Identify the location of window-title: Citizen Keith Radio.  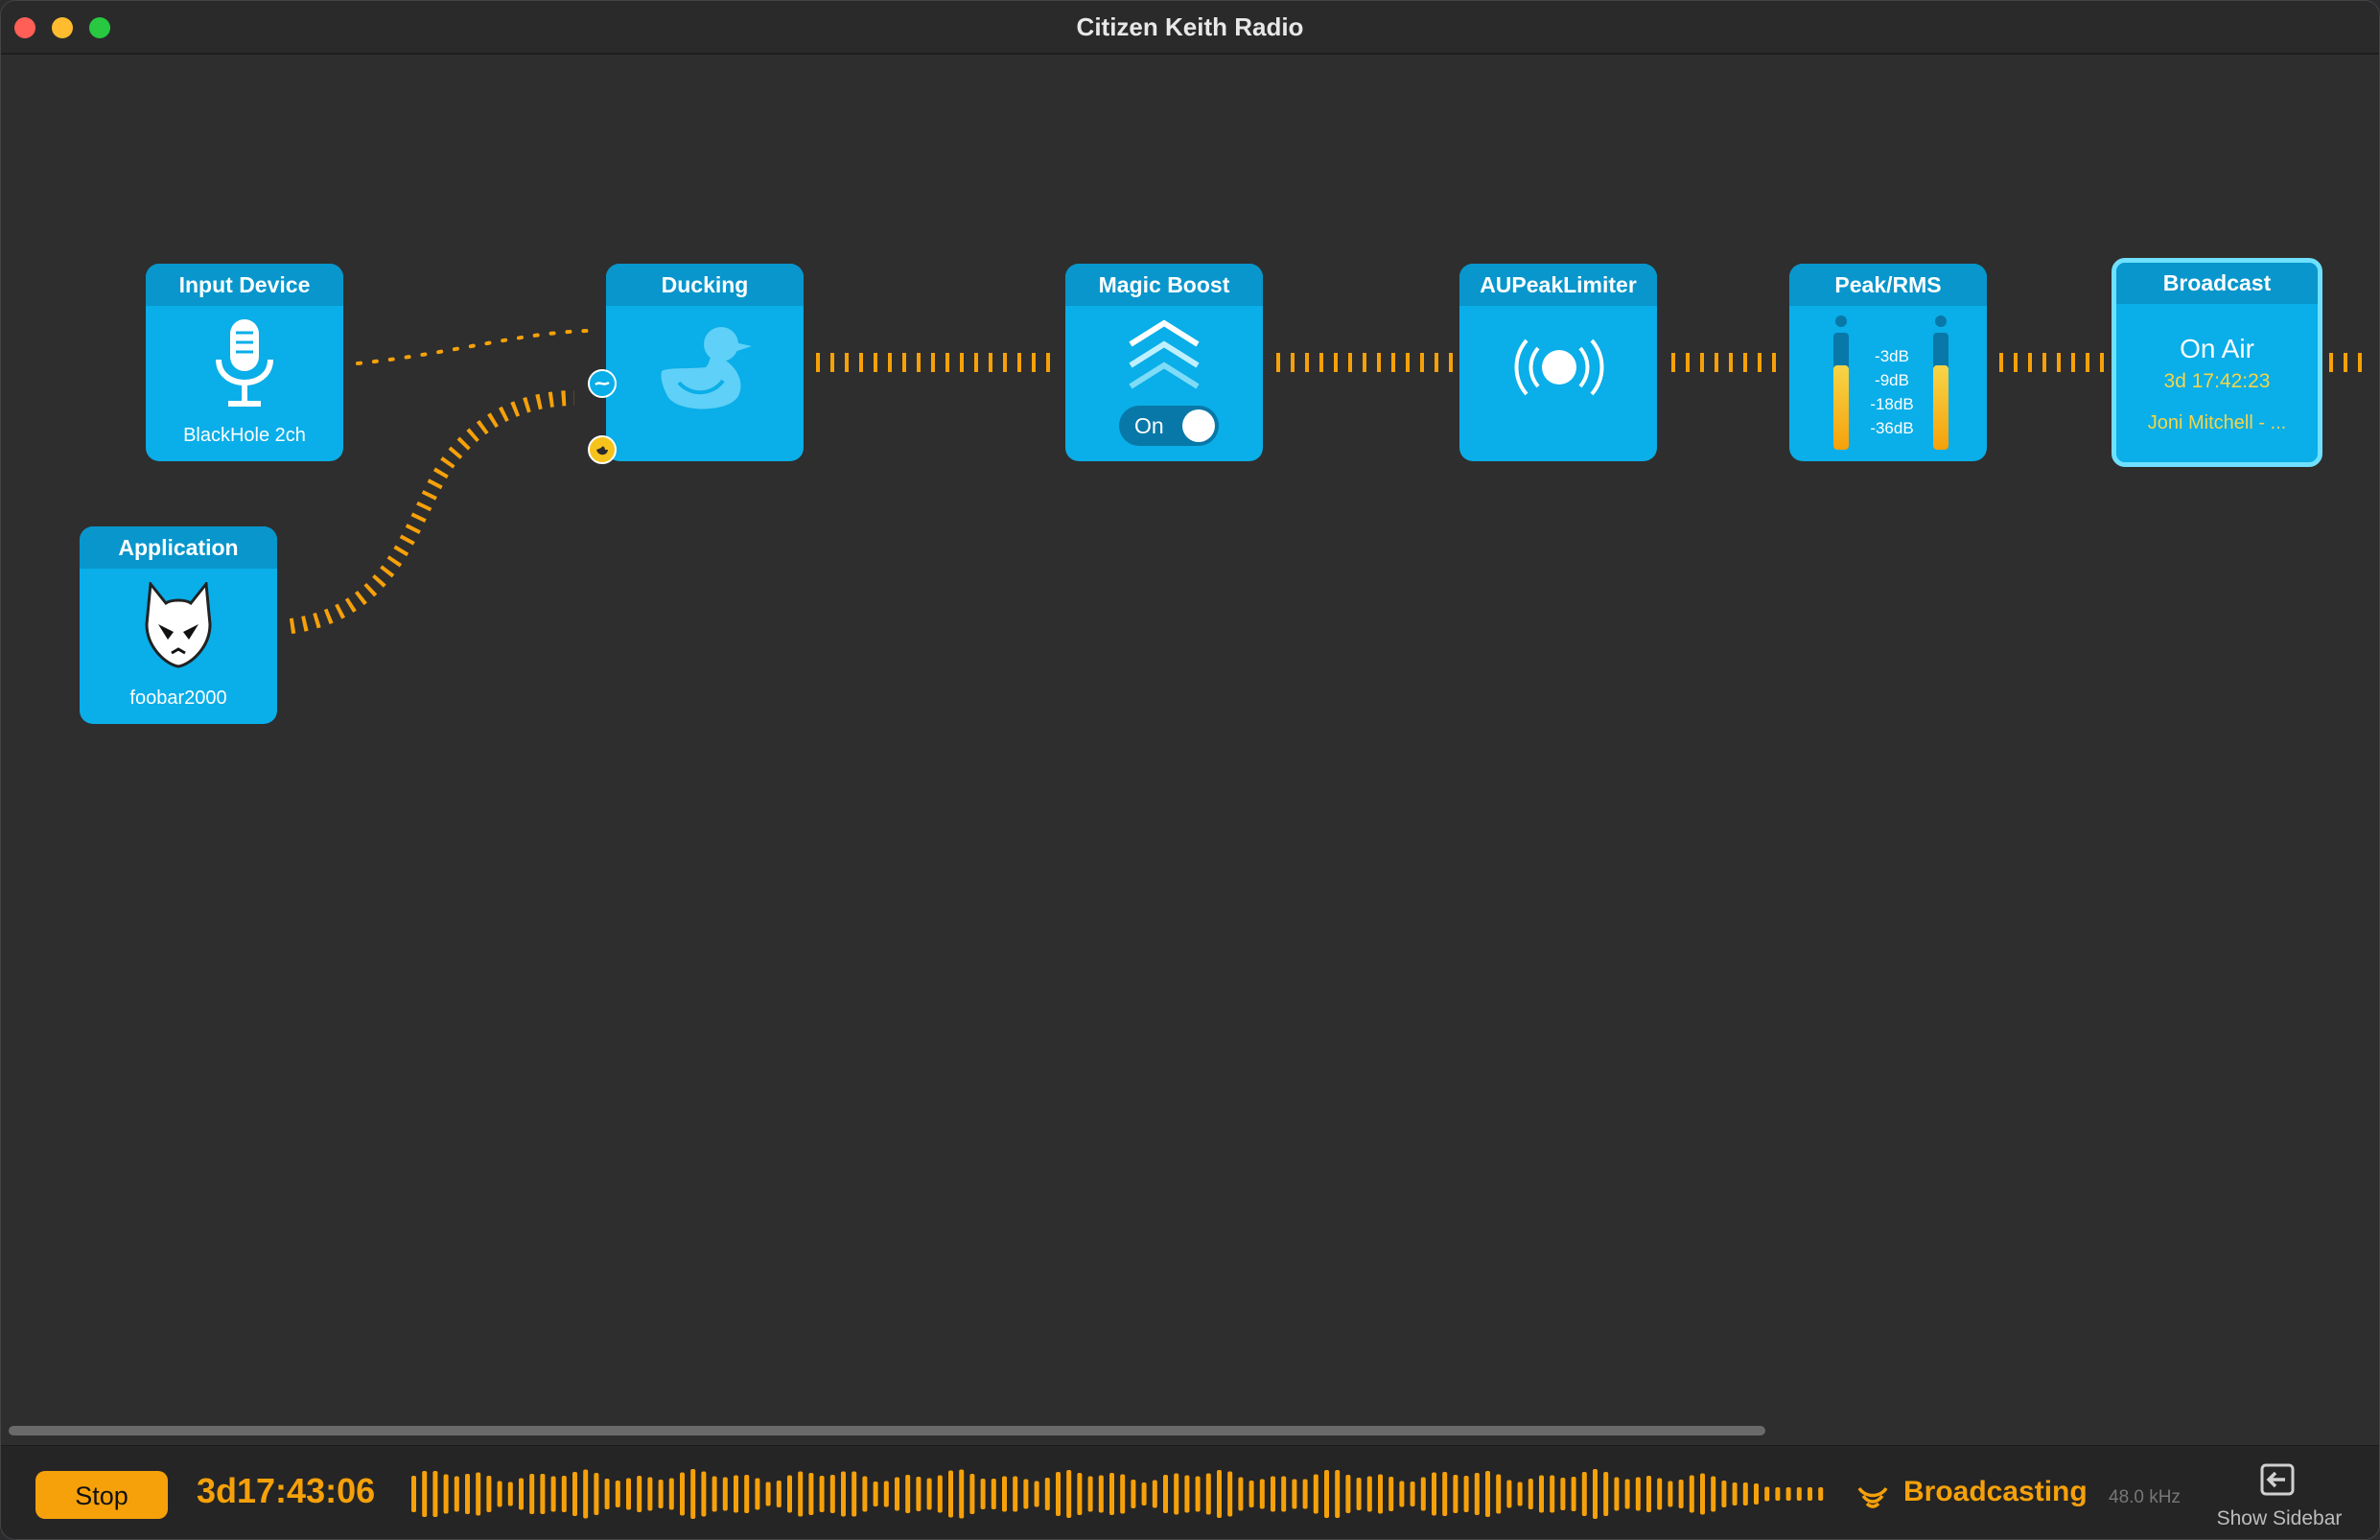
(1190, 26).